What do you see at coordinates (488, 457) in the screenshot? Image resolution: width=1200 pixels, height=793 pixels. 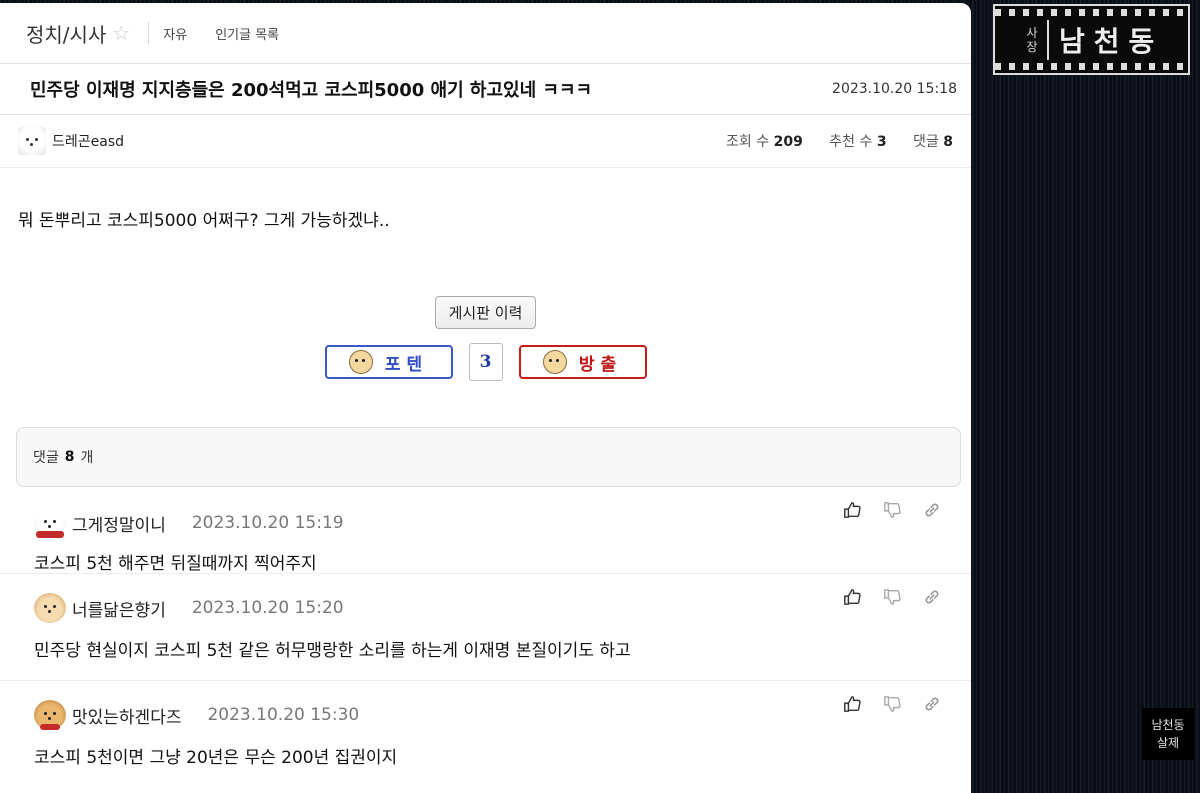 I see `comments-header: 댓글 8 개` at bounding box center [488, 457].